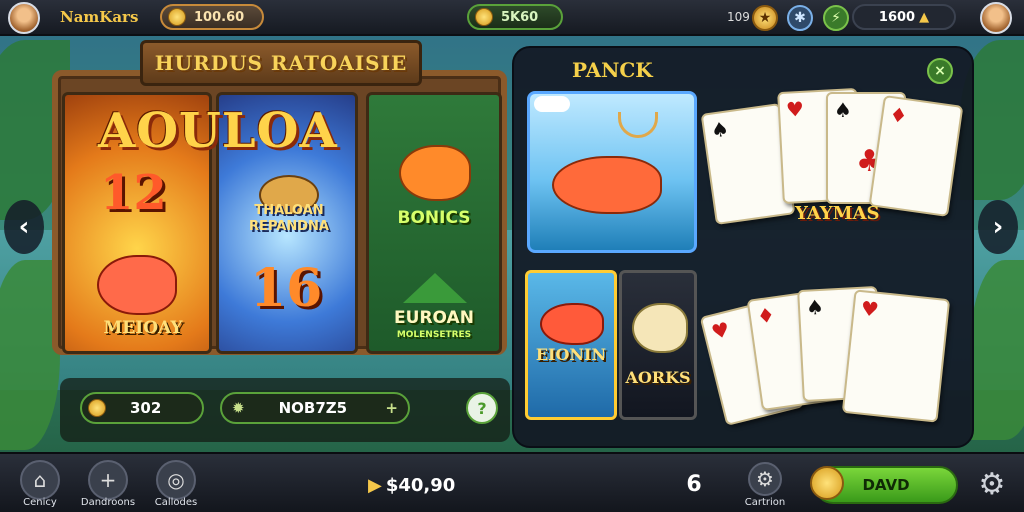 Image resolution: width=1024 pixels, height=512 pixels. Describe the element at coordinates (738, 17) in the screenshot. I see `level-text: 109` at that location.